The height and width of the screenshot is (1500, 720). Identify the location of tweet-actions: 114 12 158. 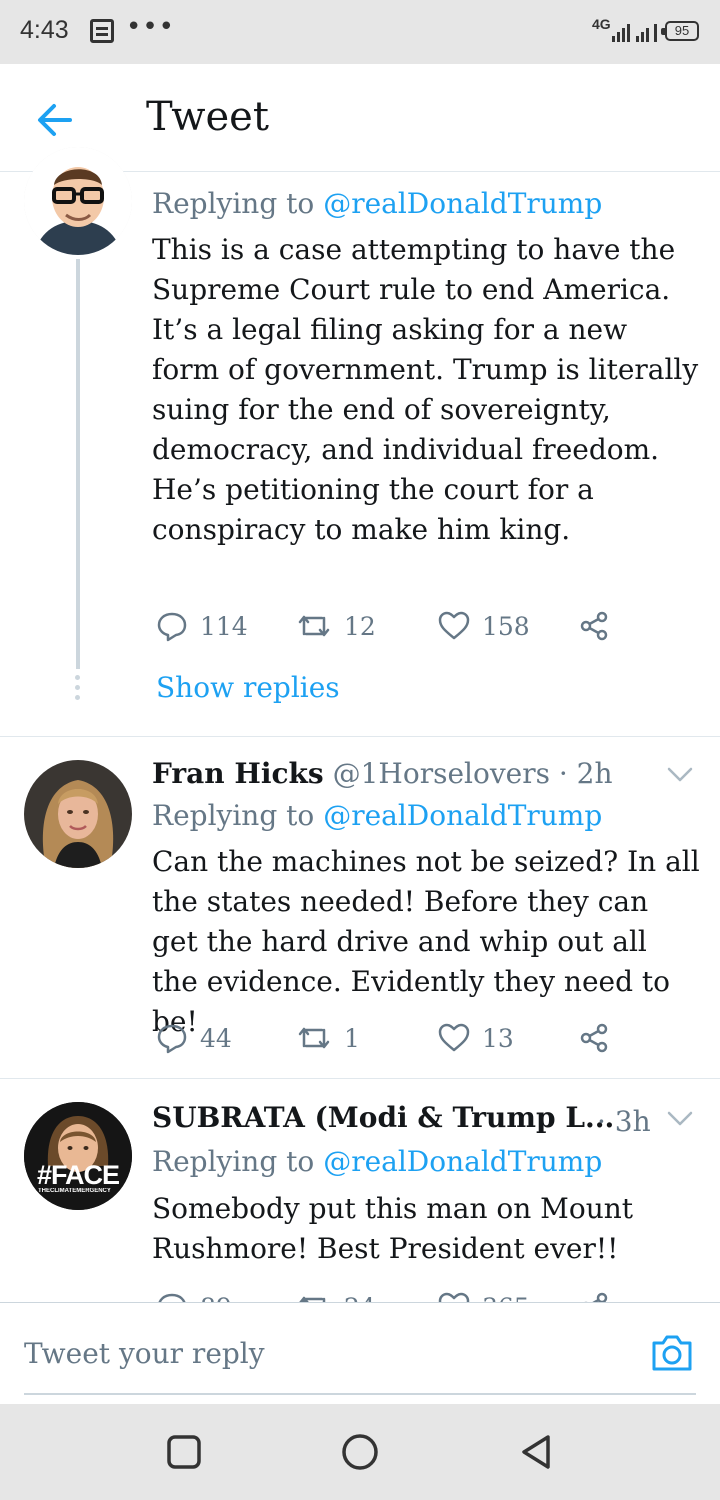
(412, 626).